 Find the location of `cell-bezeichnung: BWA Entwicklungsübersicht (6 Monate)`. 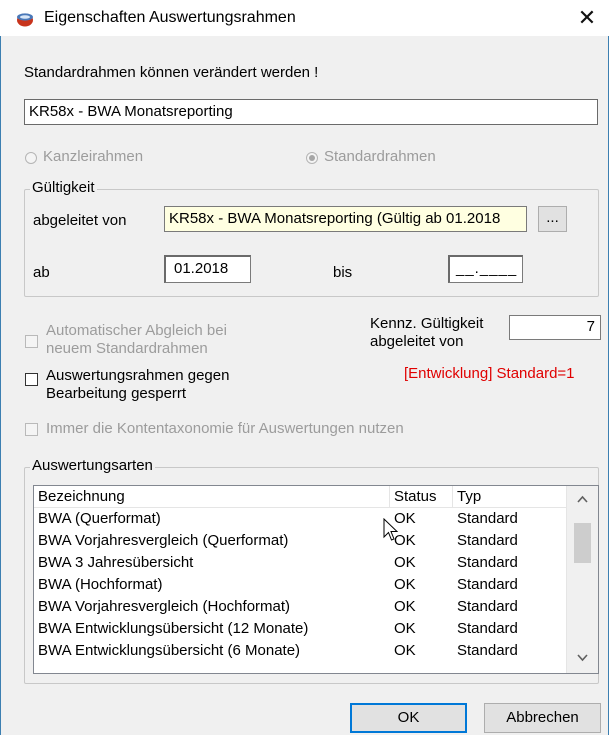

cell-bezeichnung: BWA Entwicklungsübersicht (6 Monate) is located at coordinates (169, 650).